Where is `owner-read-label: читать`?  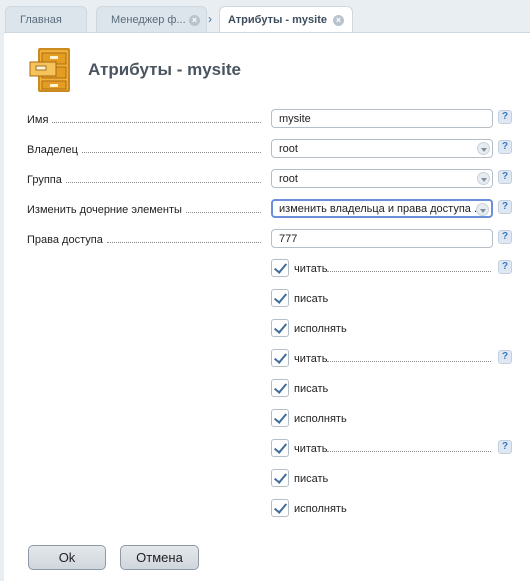
owner-read-label: читать is located at coordinates (392, 268).